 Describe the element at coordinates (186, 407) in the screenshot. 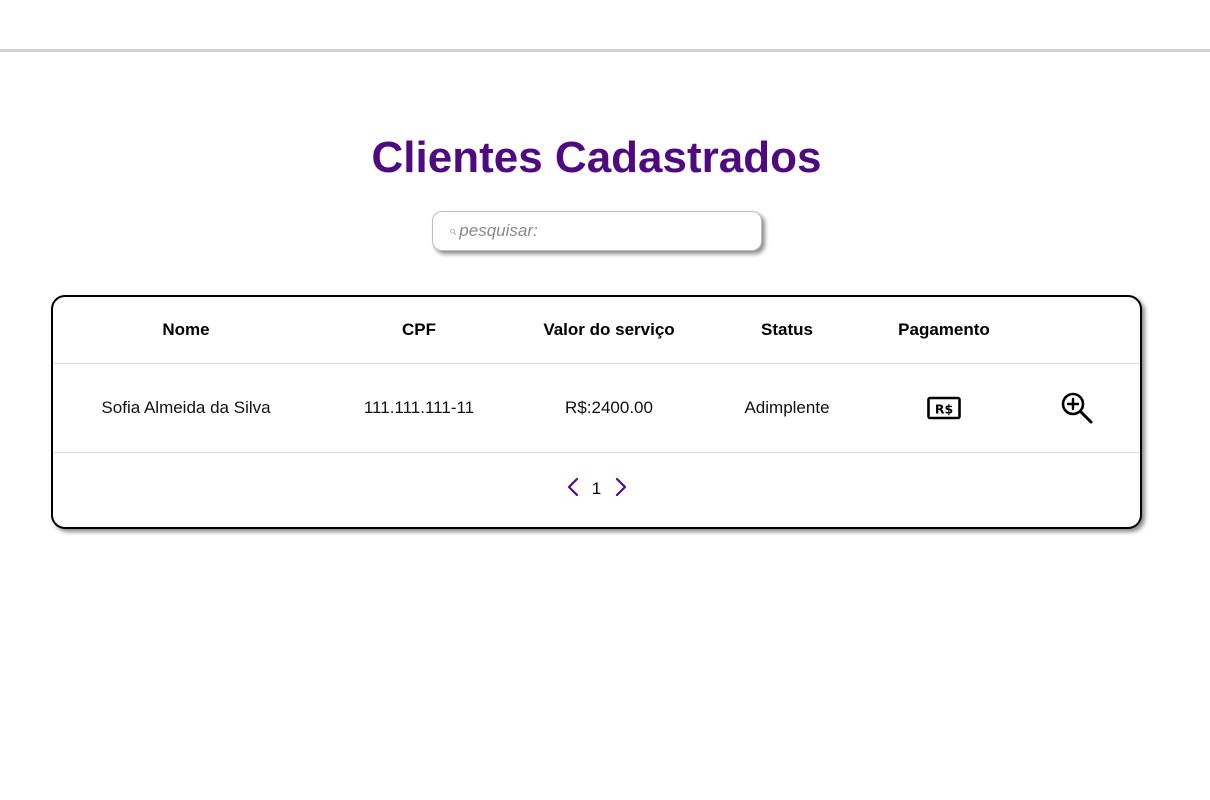

I see `cell-nome: Sofia Almeida da Silva` at that location.